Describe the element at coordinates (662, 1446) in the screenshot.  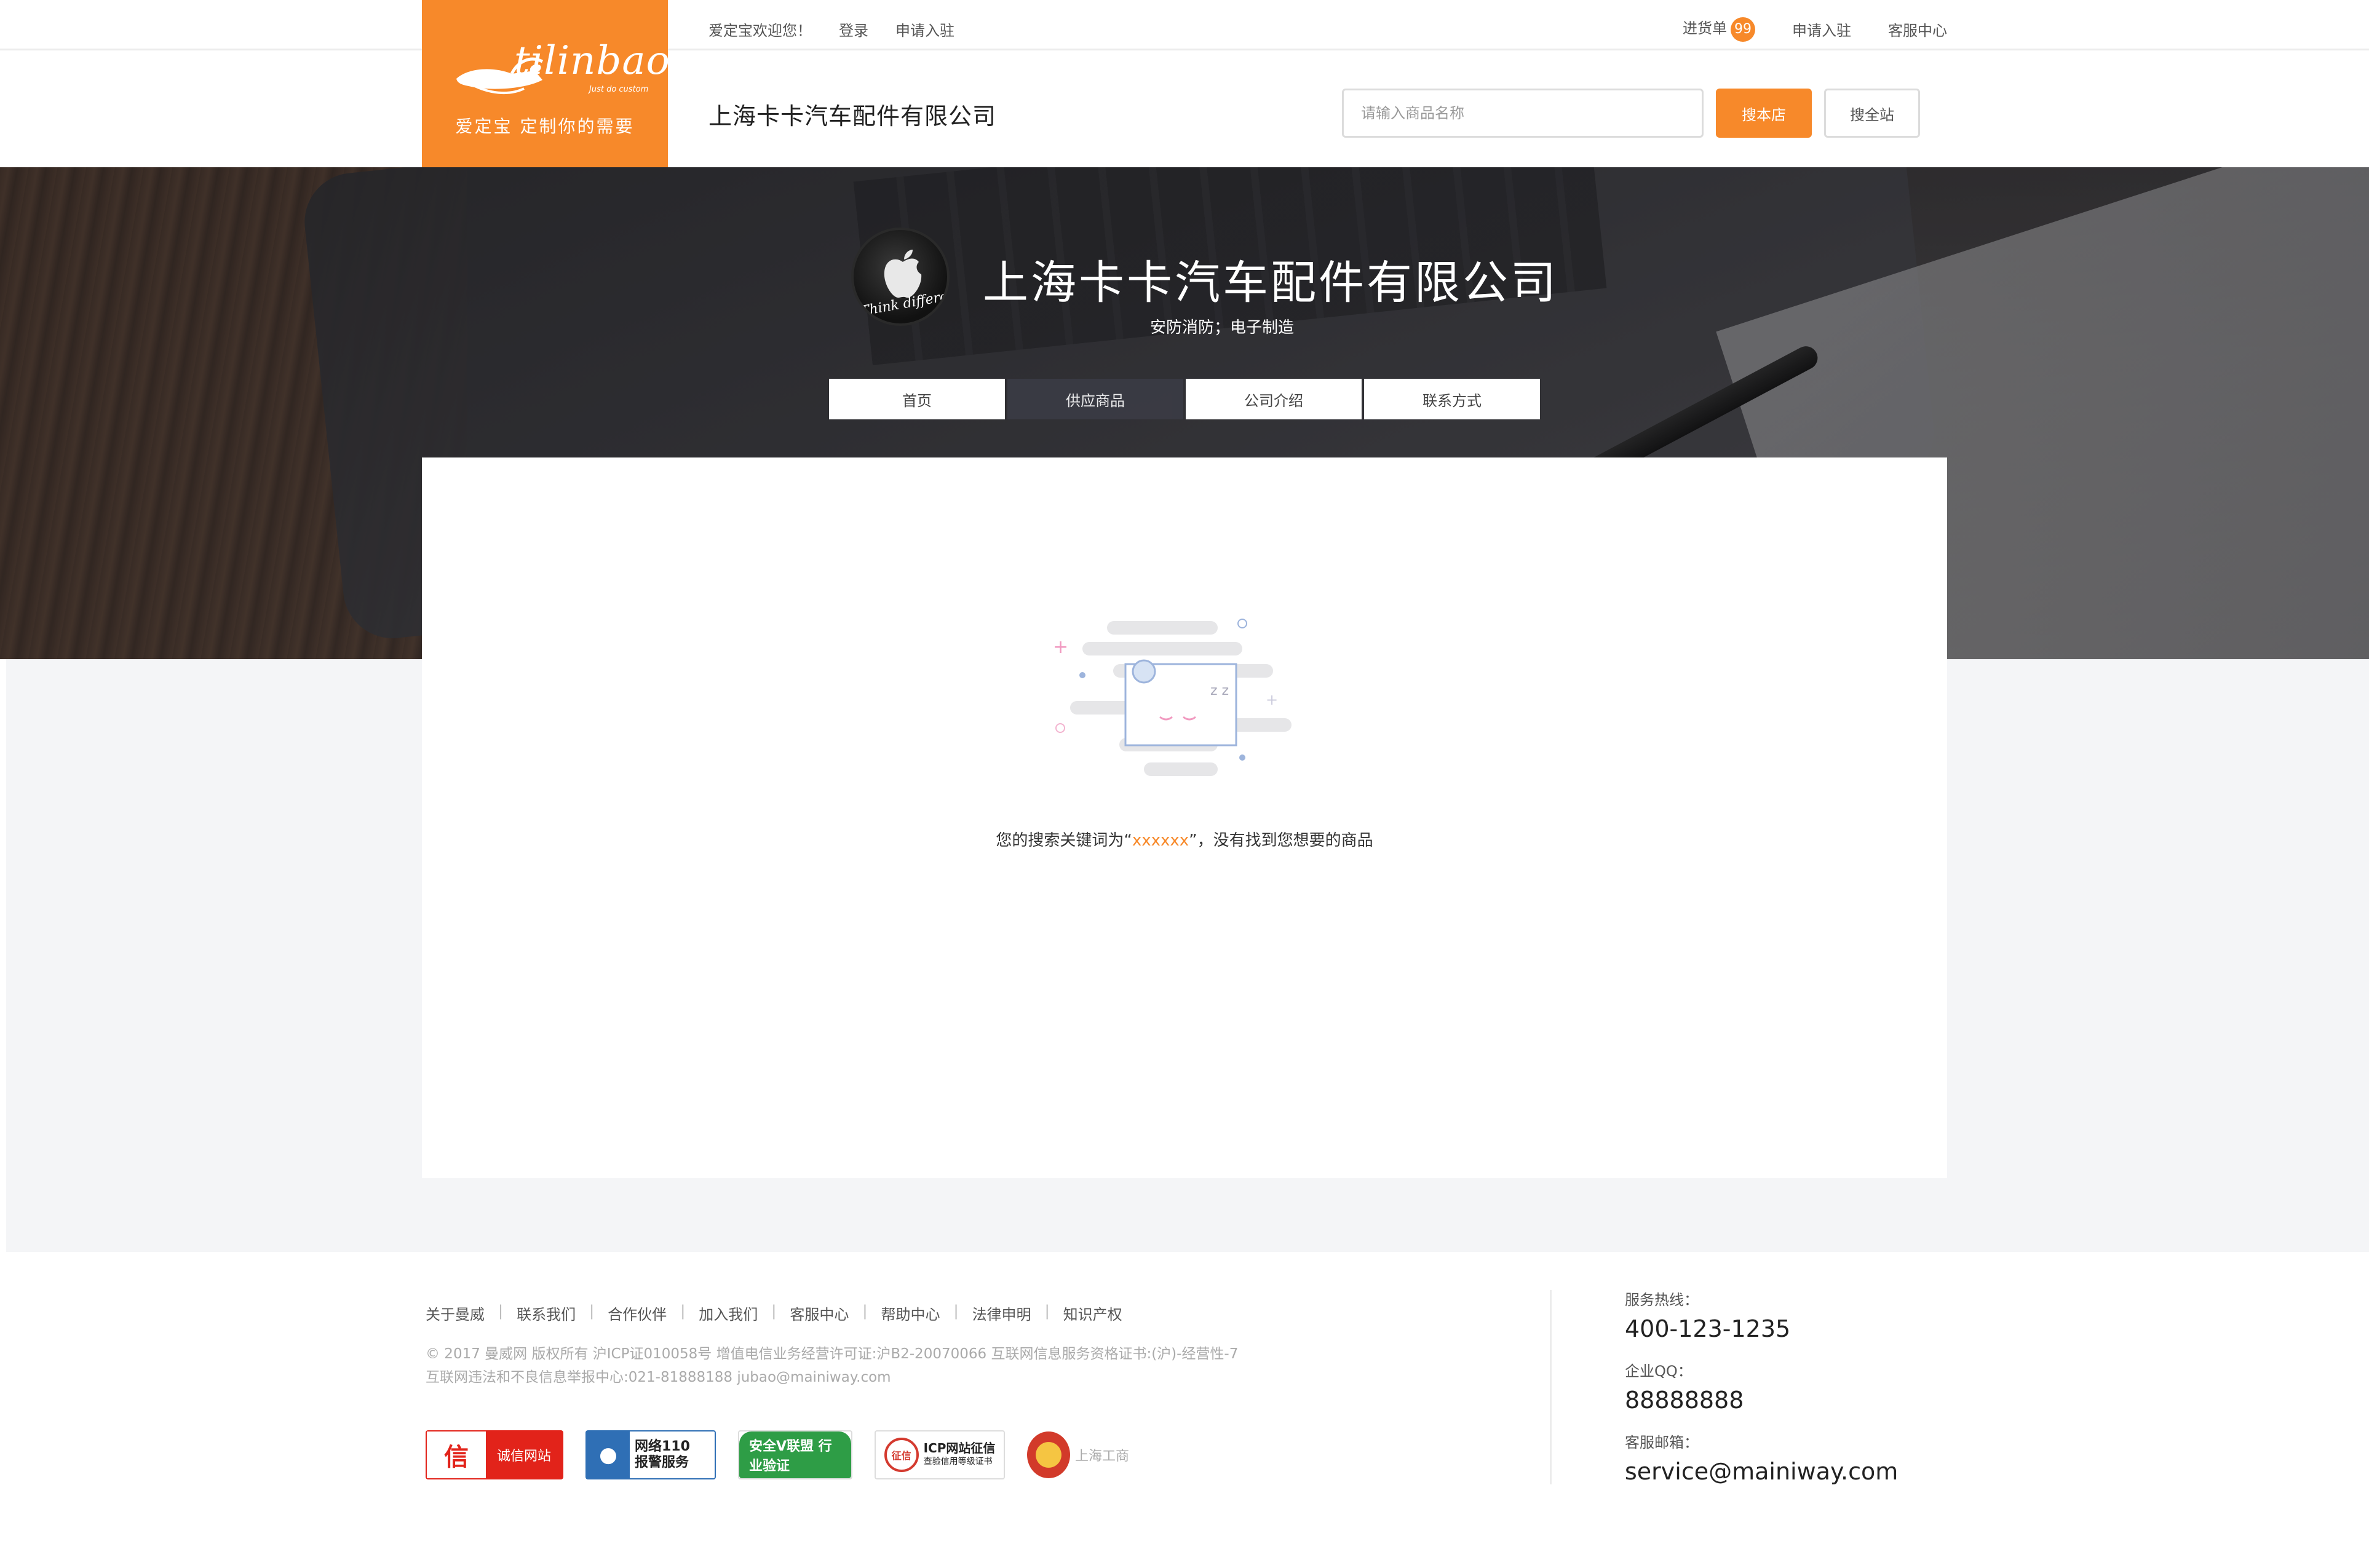
I see `police-badge-line1: 网络110` at that location.